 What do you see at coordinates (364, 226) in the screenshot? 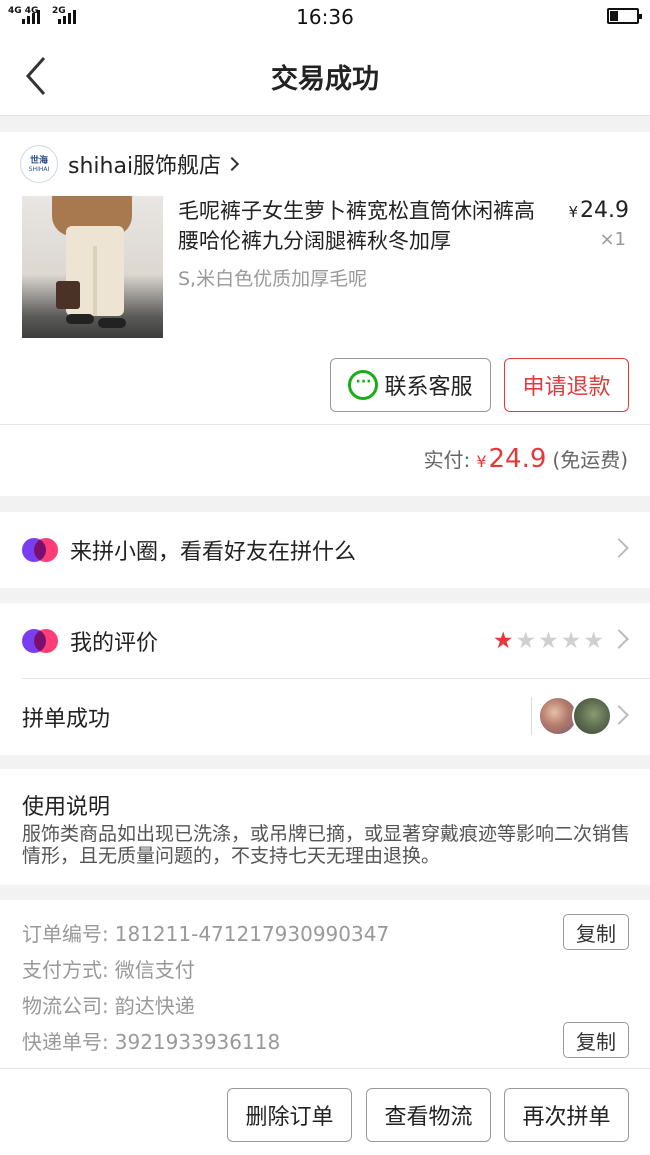
I see `product-title: 毛呢裤子女生萝卜裤宽松直筒休闲裤高腰哈伦裤九分阔腿裤秋冬加厚` at bounding box center [364, 226].